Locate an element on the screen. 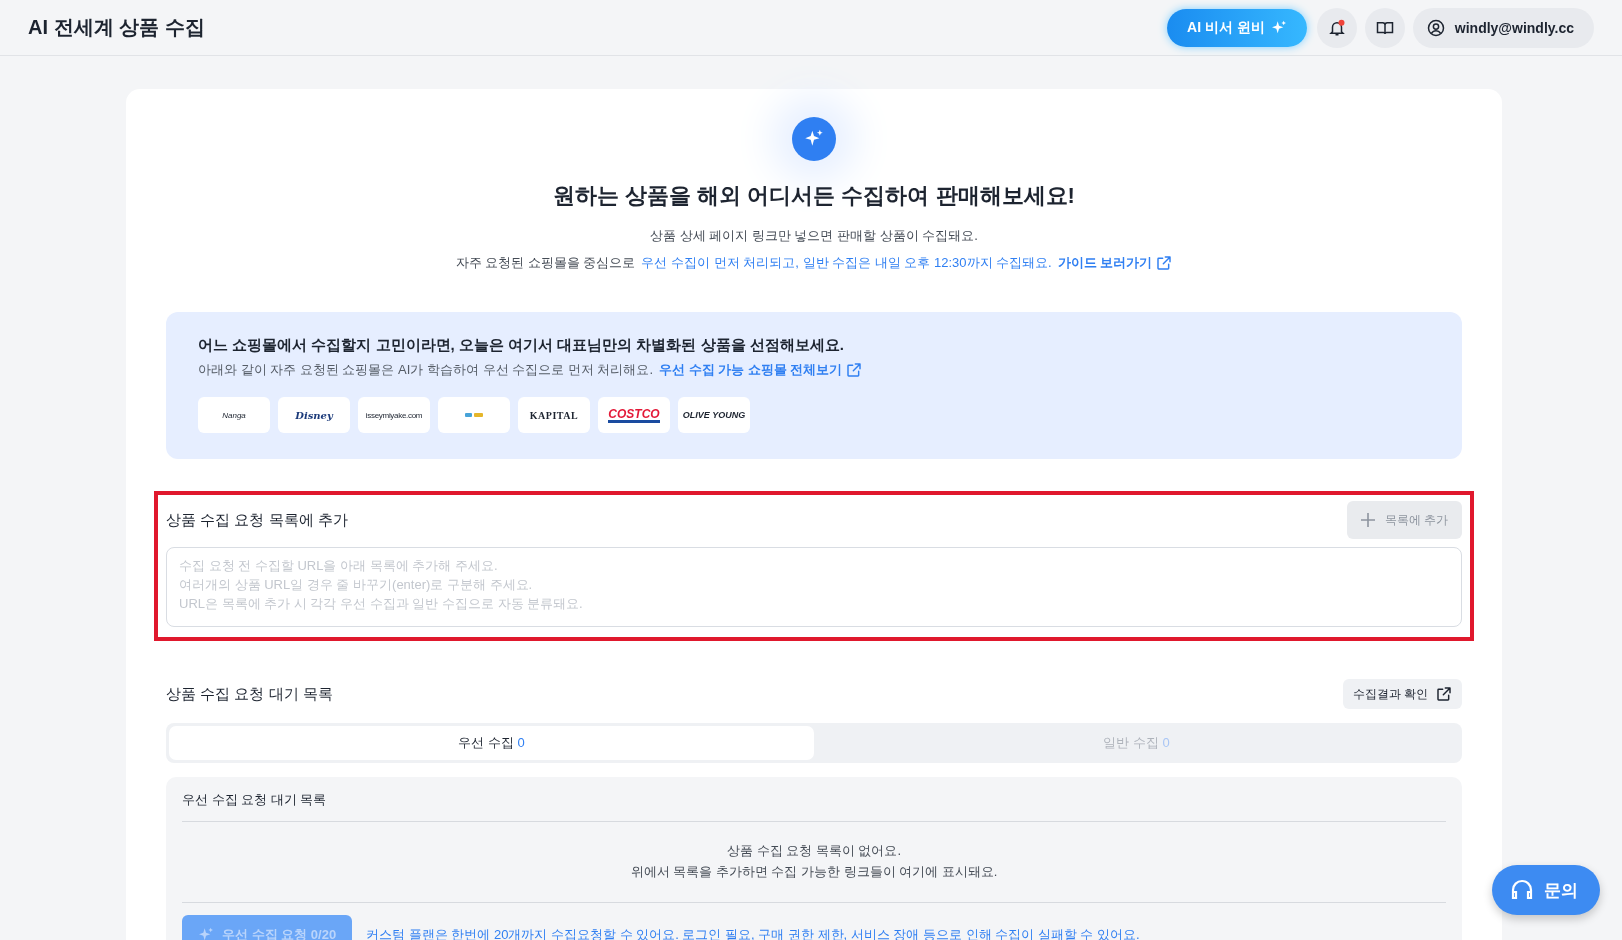  store-logo: Nanga is located at coordinates (234, 415).